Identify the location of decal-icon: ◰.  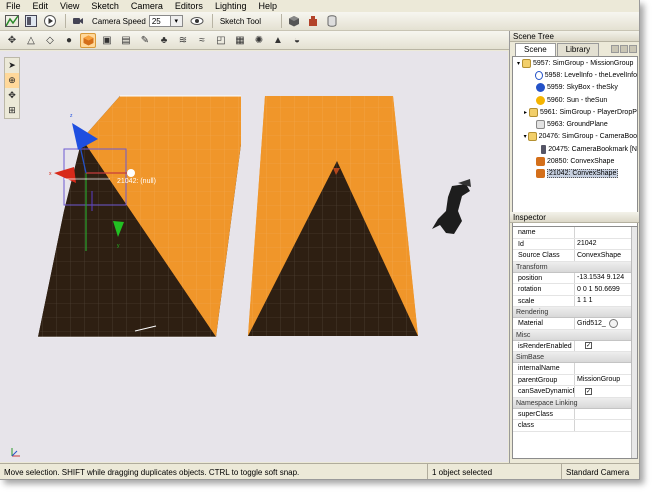
(221, 40).